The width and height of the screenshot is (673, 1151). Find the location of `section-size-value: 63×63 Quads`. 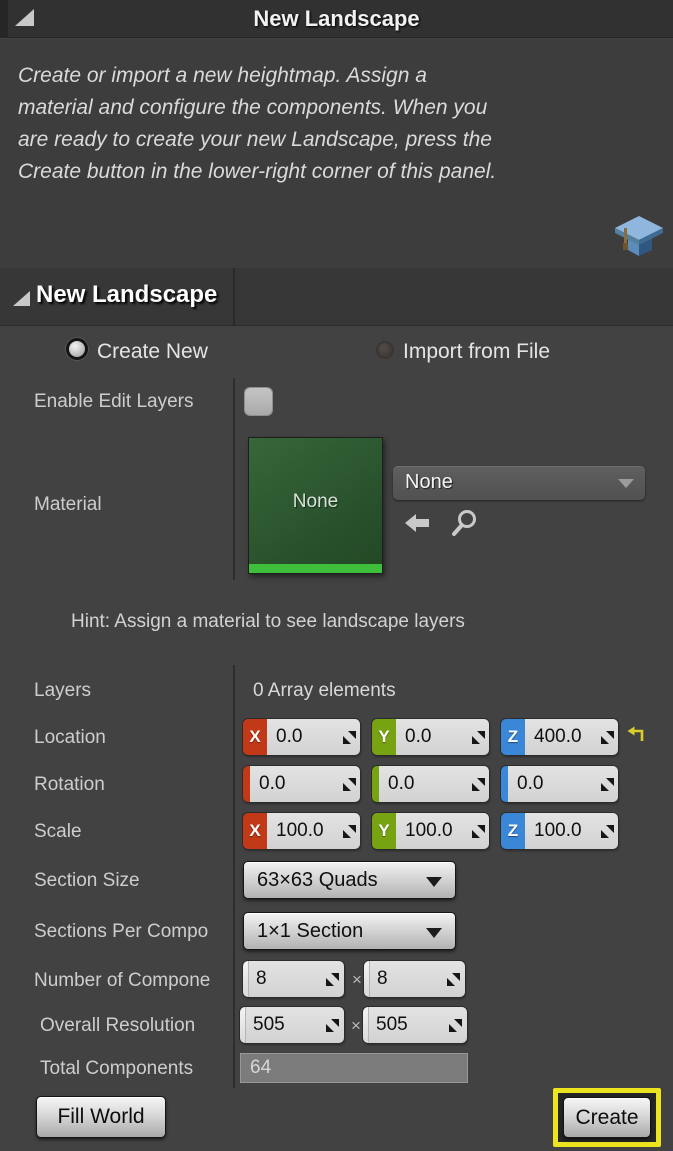

section-size-value: 63×63 Quads is located at coordinates (317, 880).